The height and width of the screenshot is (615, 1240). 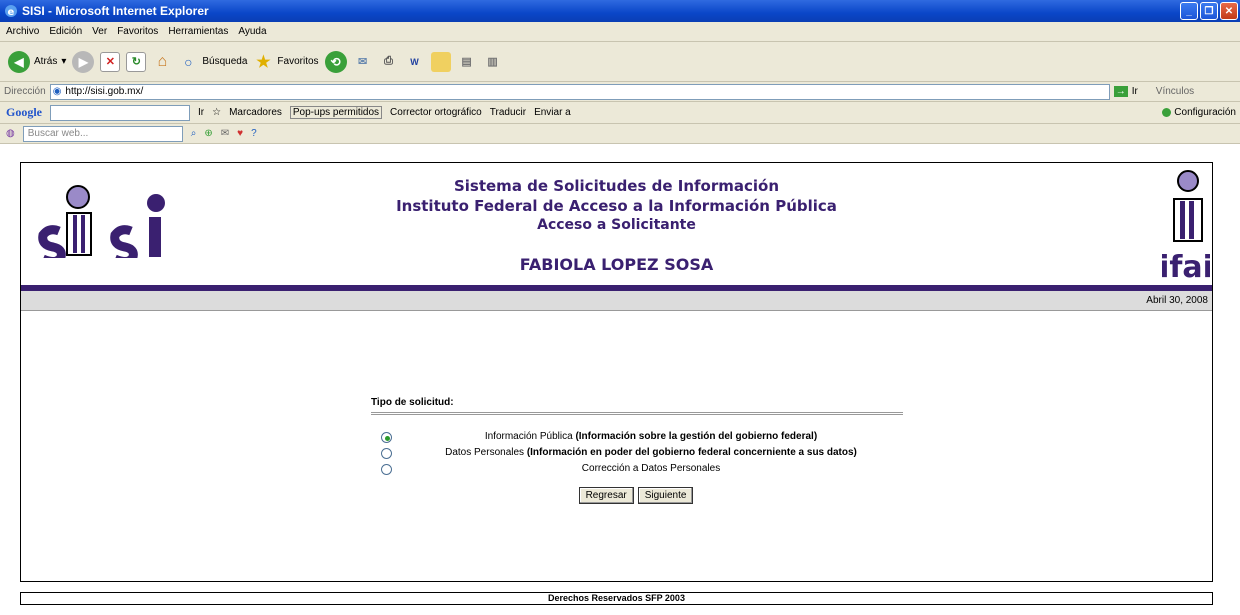 What do you see at coordinates (254, 133) in the screenshot?
I see `answers-icon: ?` at bounding box center [254, 133].